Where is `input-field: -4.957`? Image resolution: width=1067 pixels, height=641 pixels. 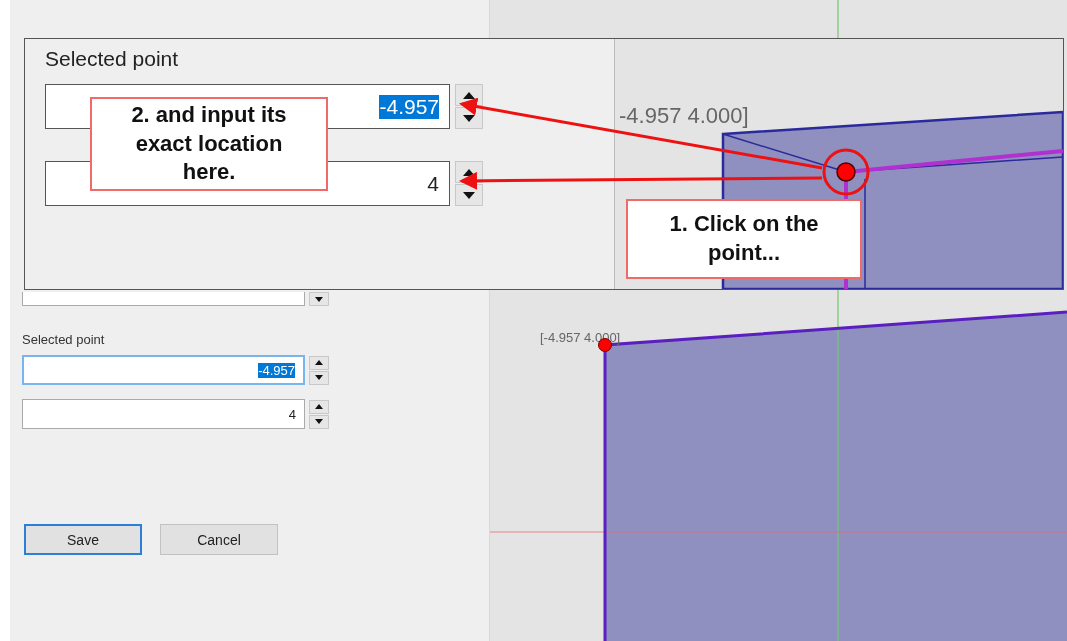
input-field: -4.957 is located at coordinates (163, 370).